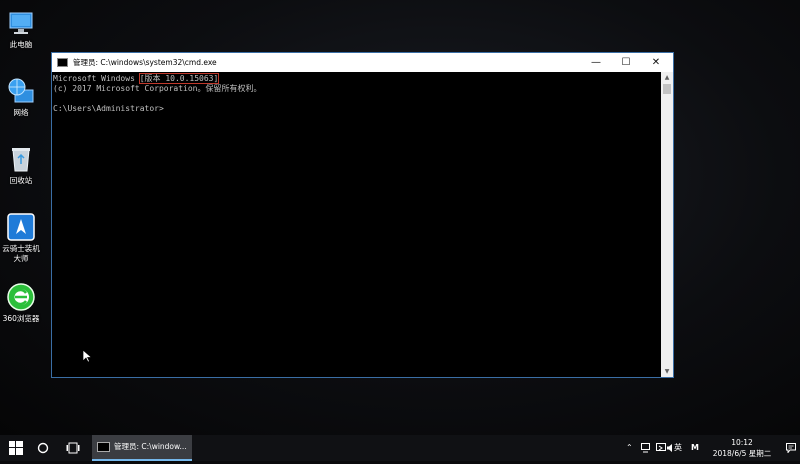 The height and width of the screenshot is (464, 800). What do you see at coordinates (87, 357) in the screenshot?
I see `mouse-pointer-icon` at bounding box center [87, 357].